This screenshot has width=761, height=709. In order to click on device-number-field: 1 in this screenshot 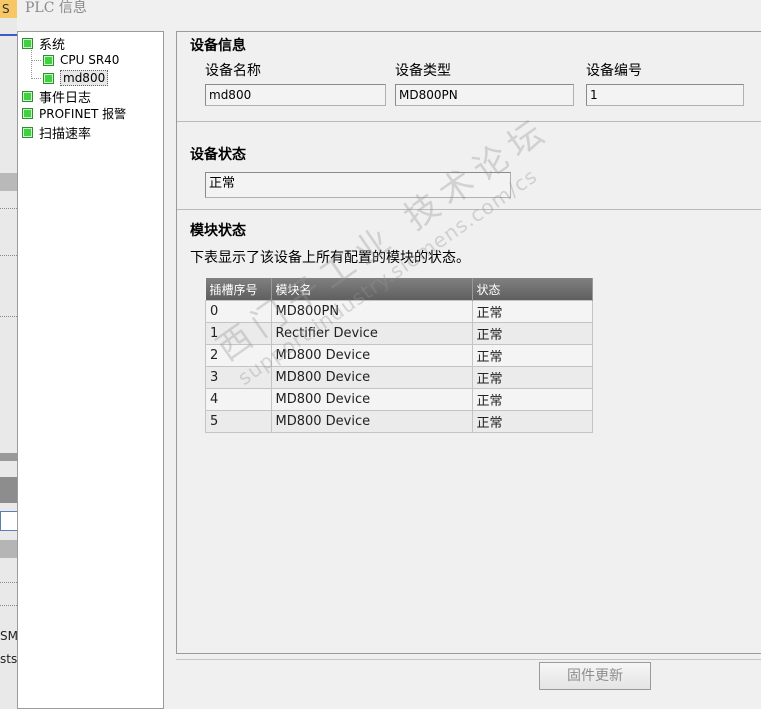, I will do `click(665, 95)`.